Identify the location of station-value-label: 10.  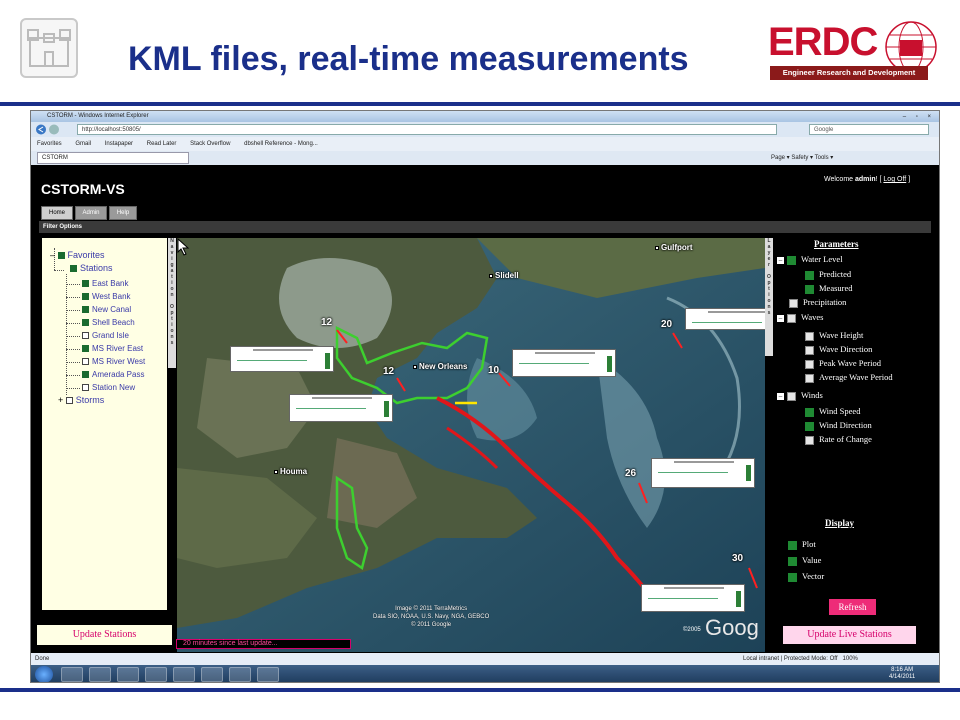
(493, 370).